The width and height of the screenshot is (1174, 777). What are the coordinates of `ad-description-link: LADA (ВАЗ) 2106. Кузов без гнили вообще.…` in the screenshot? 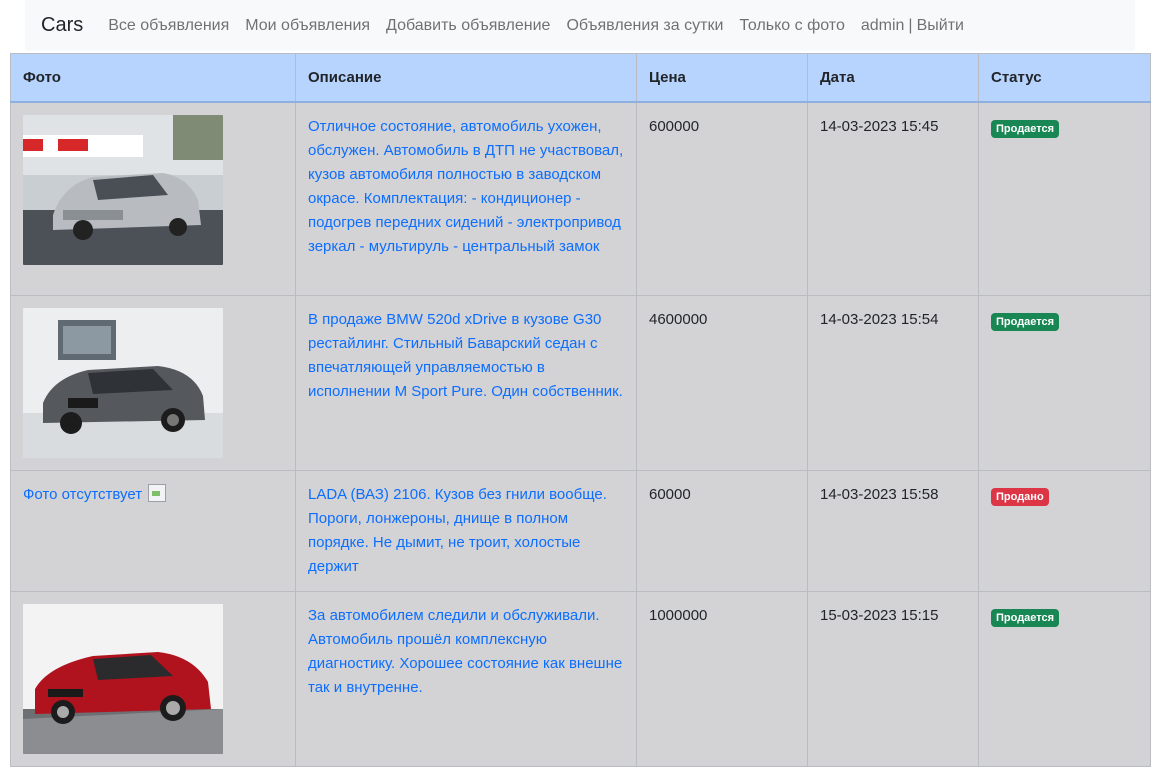 It's located at (457, 530).